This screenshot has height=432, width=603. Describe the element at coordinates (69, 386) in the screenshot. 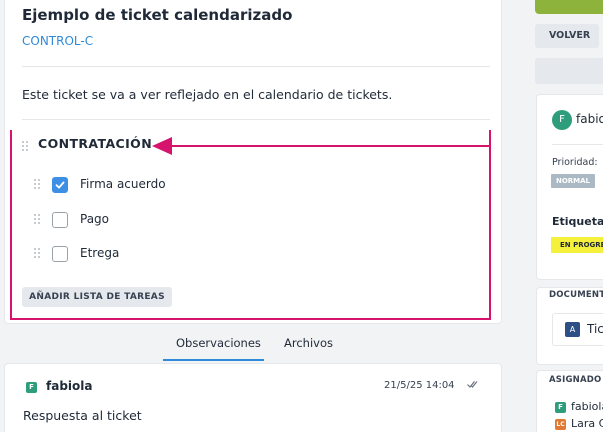

I see `comment-author: fabiola` at that location.